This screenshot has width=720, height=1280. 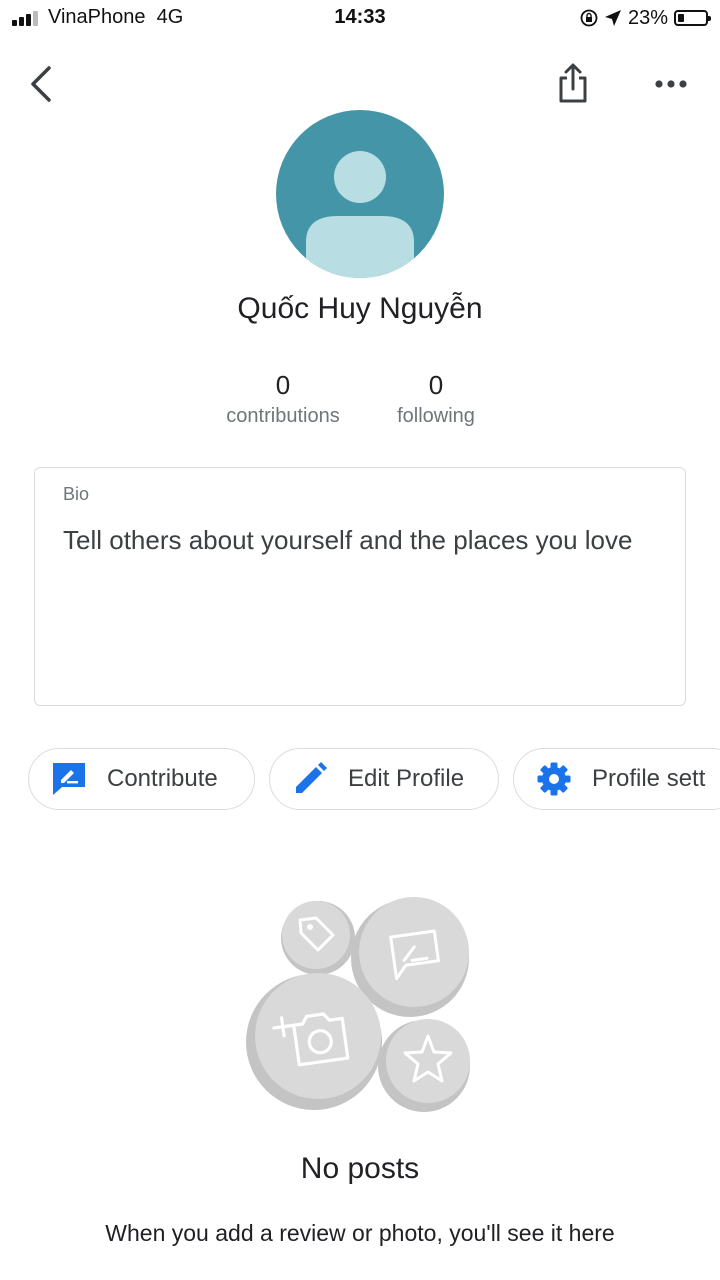 I want to click on gear-icon, so click(x=554, y=779).